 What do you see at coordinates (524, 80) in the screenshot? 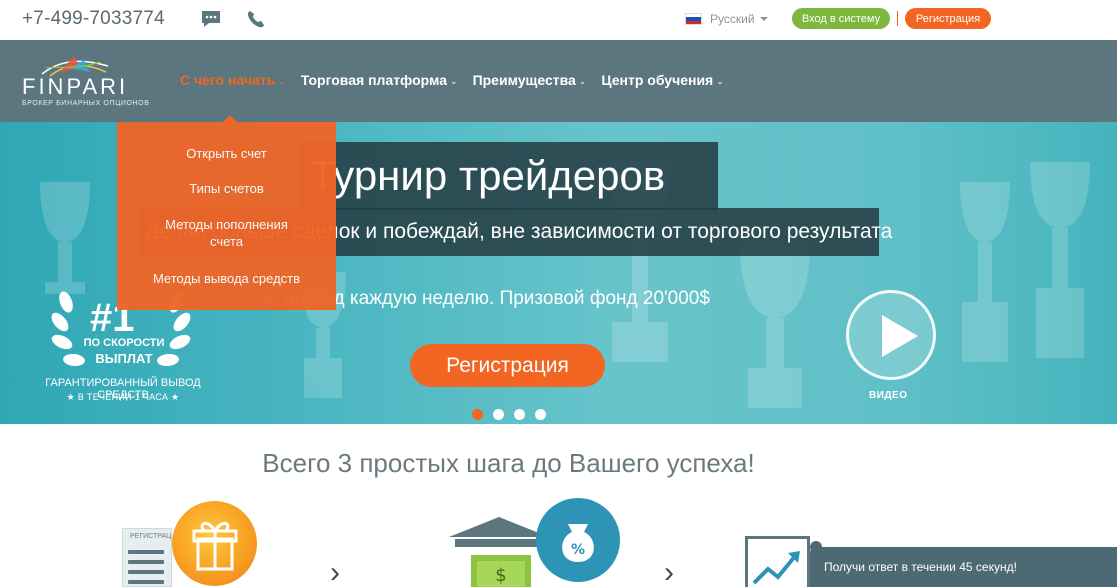
I see `nav-item-label: Преимущества` at bounding box center [524, 80].